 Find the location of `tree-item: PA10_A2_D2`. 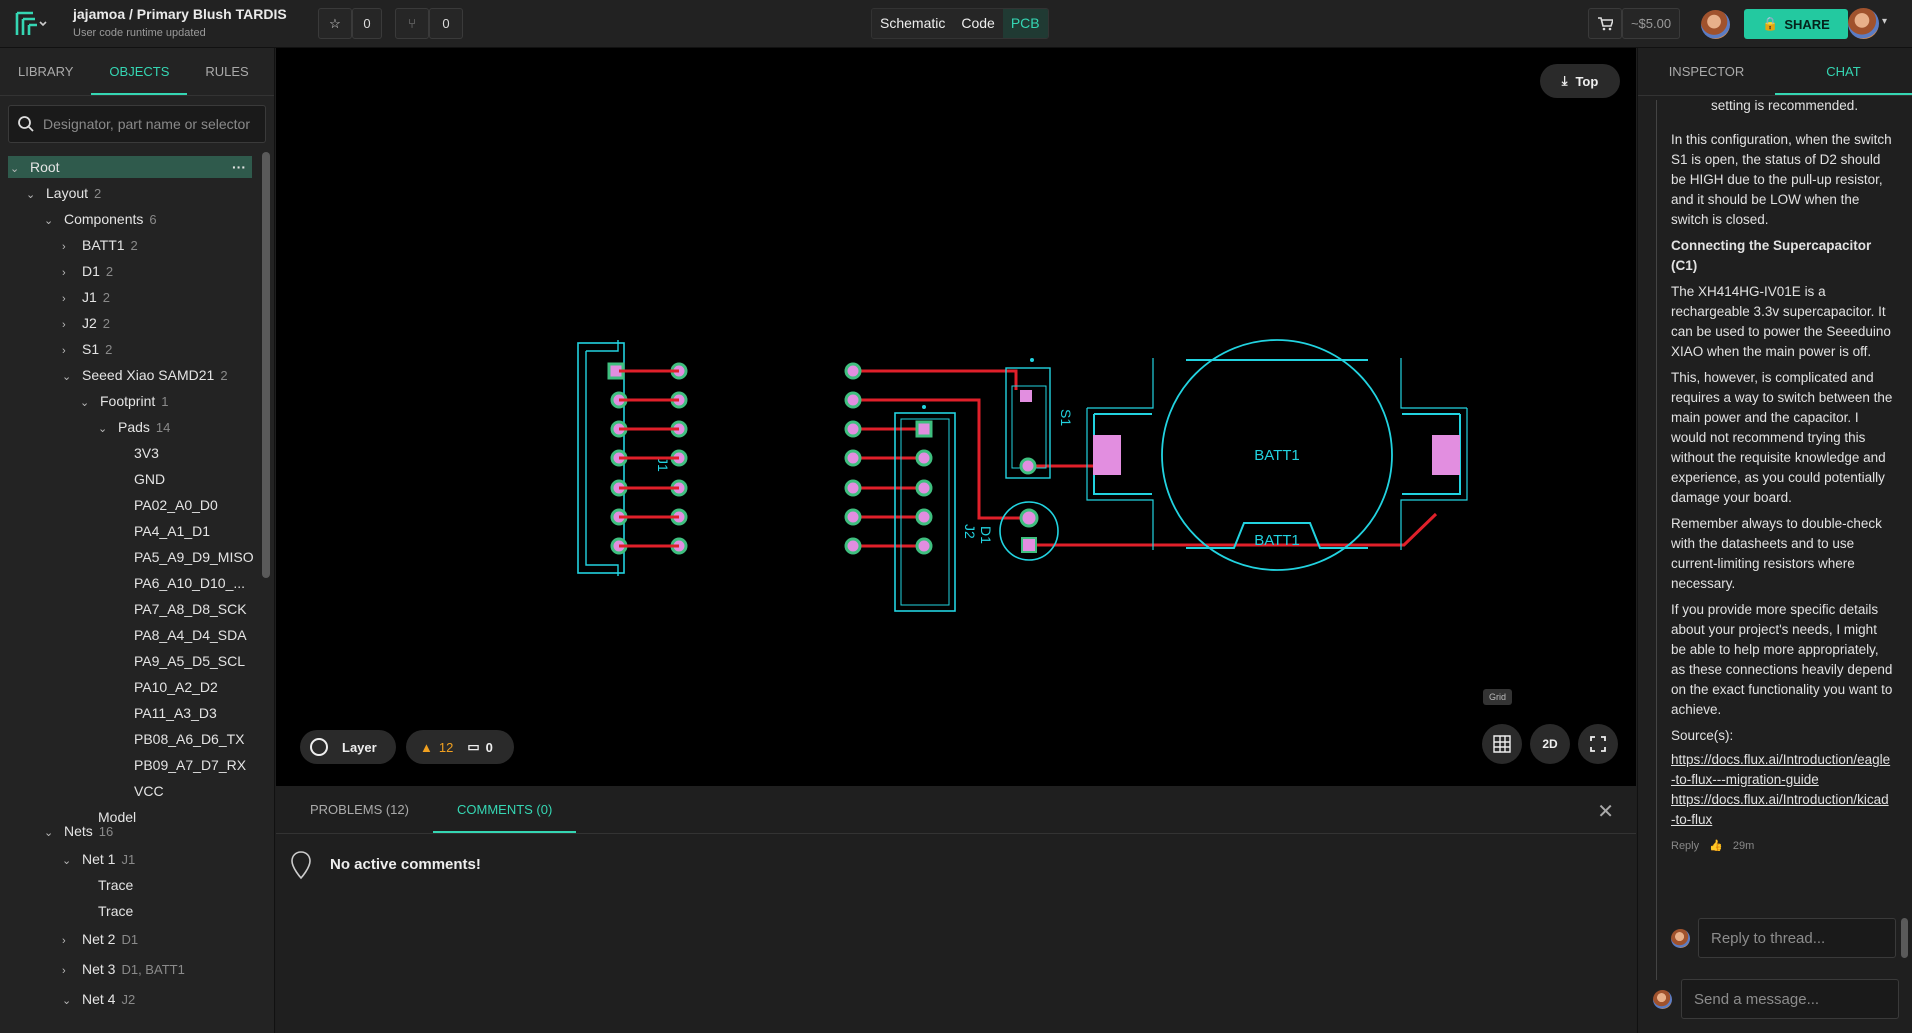

tree-item: PA10_A2_D2 is located at coordinates (112, 687).